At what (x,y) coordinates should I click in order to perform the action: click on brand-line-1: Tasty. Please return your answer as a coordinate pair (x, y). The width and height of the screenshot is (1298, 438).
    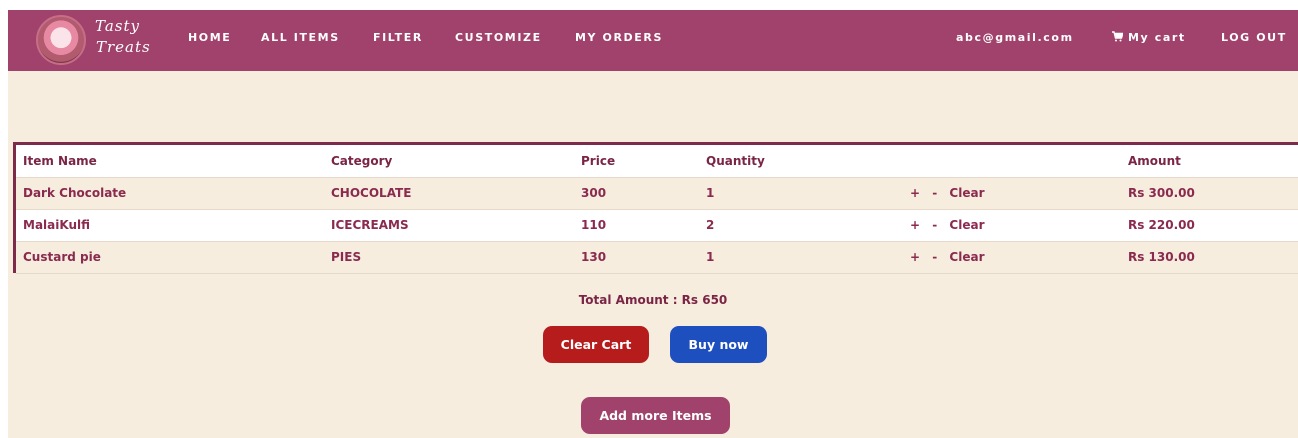
    Looking at the image, I should click on (117, 26).